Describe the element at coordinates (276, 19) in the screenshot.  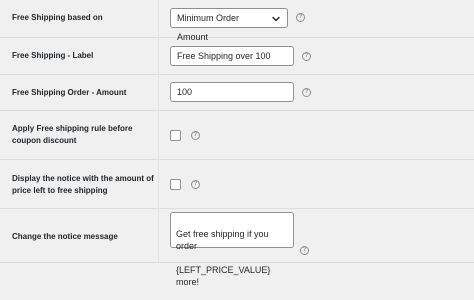
I see `chevron-down-icon` at that location.